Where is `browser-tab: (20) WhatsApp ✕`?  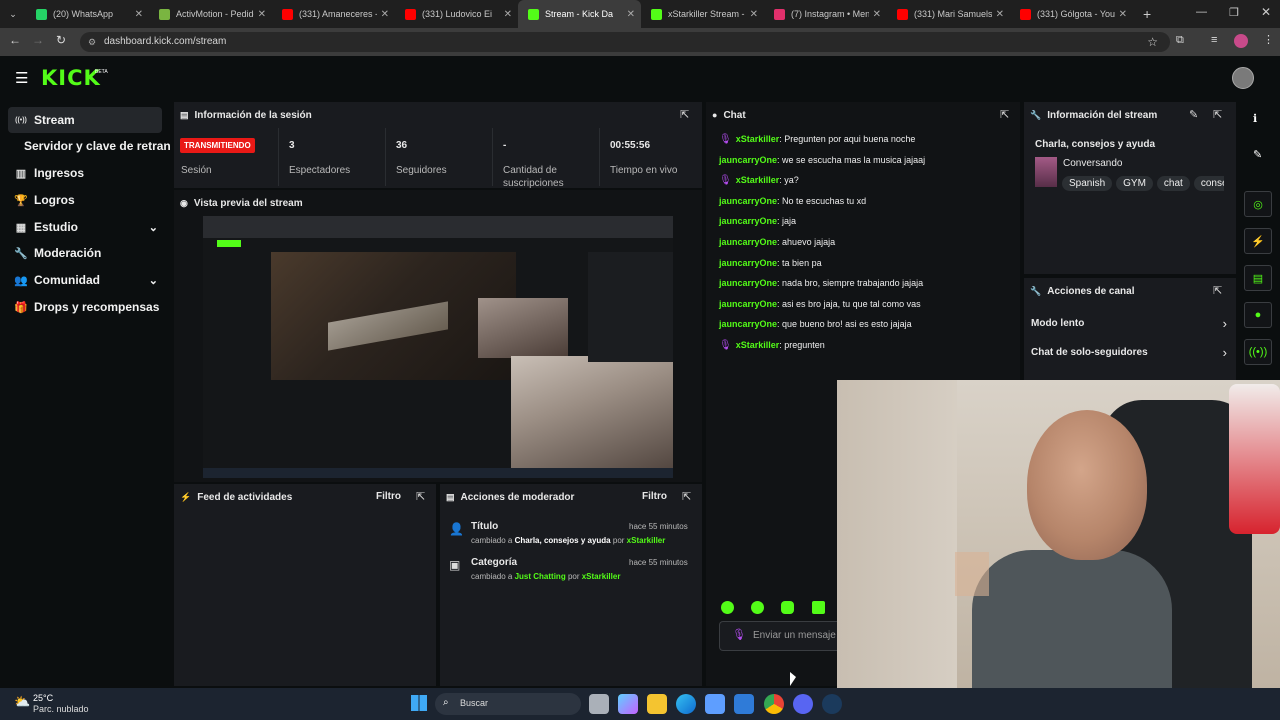 browser-tab: (20) WhatsApp ✕ is located at coordinates (87, 14).